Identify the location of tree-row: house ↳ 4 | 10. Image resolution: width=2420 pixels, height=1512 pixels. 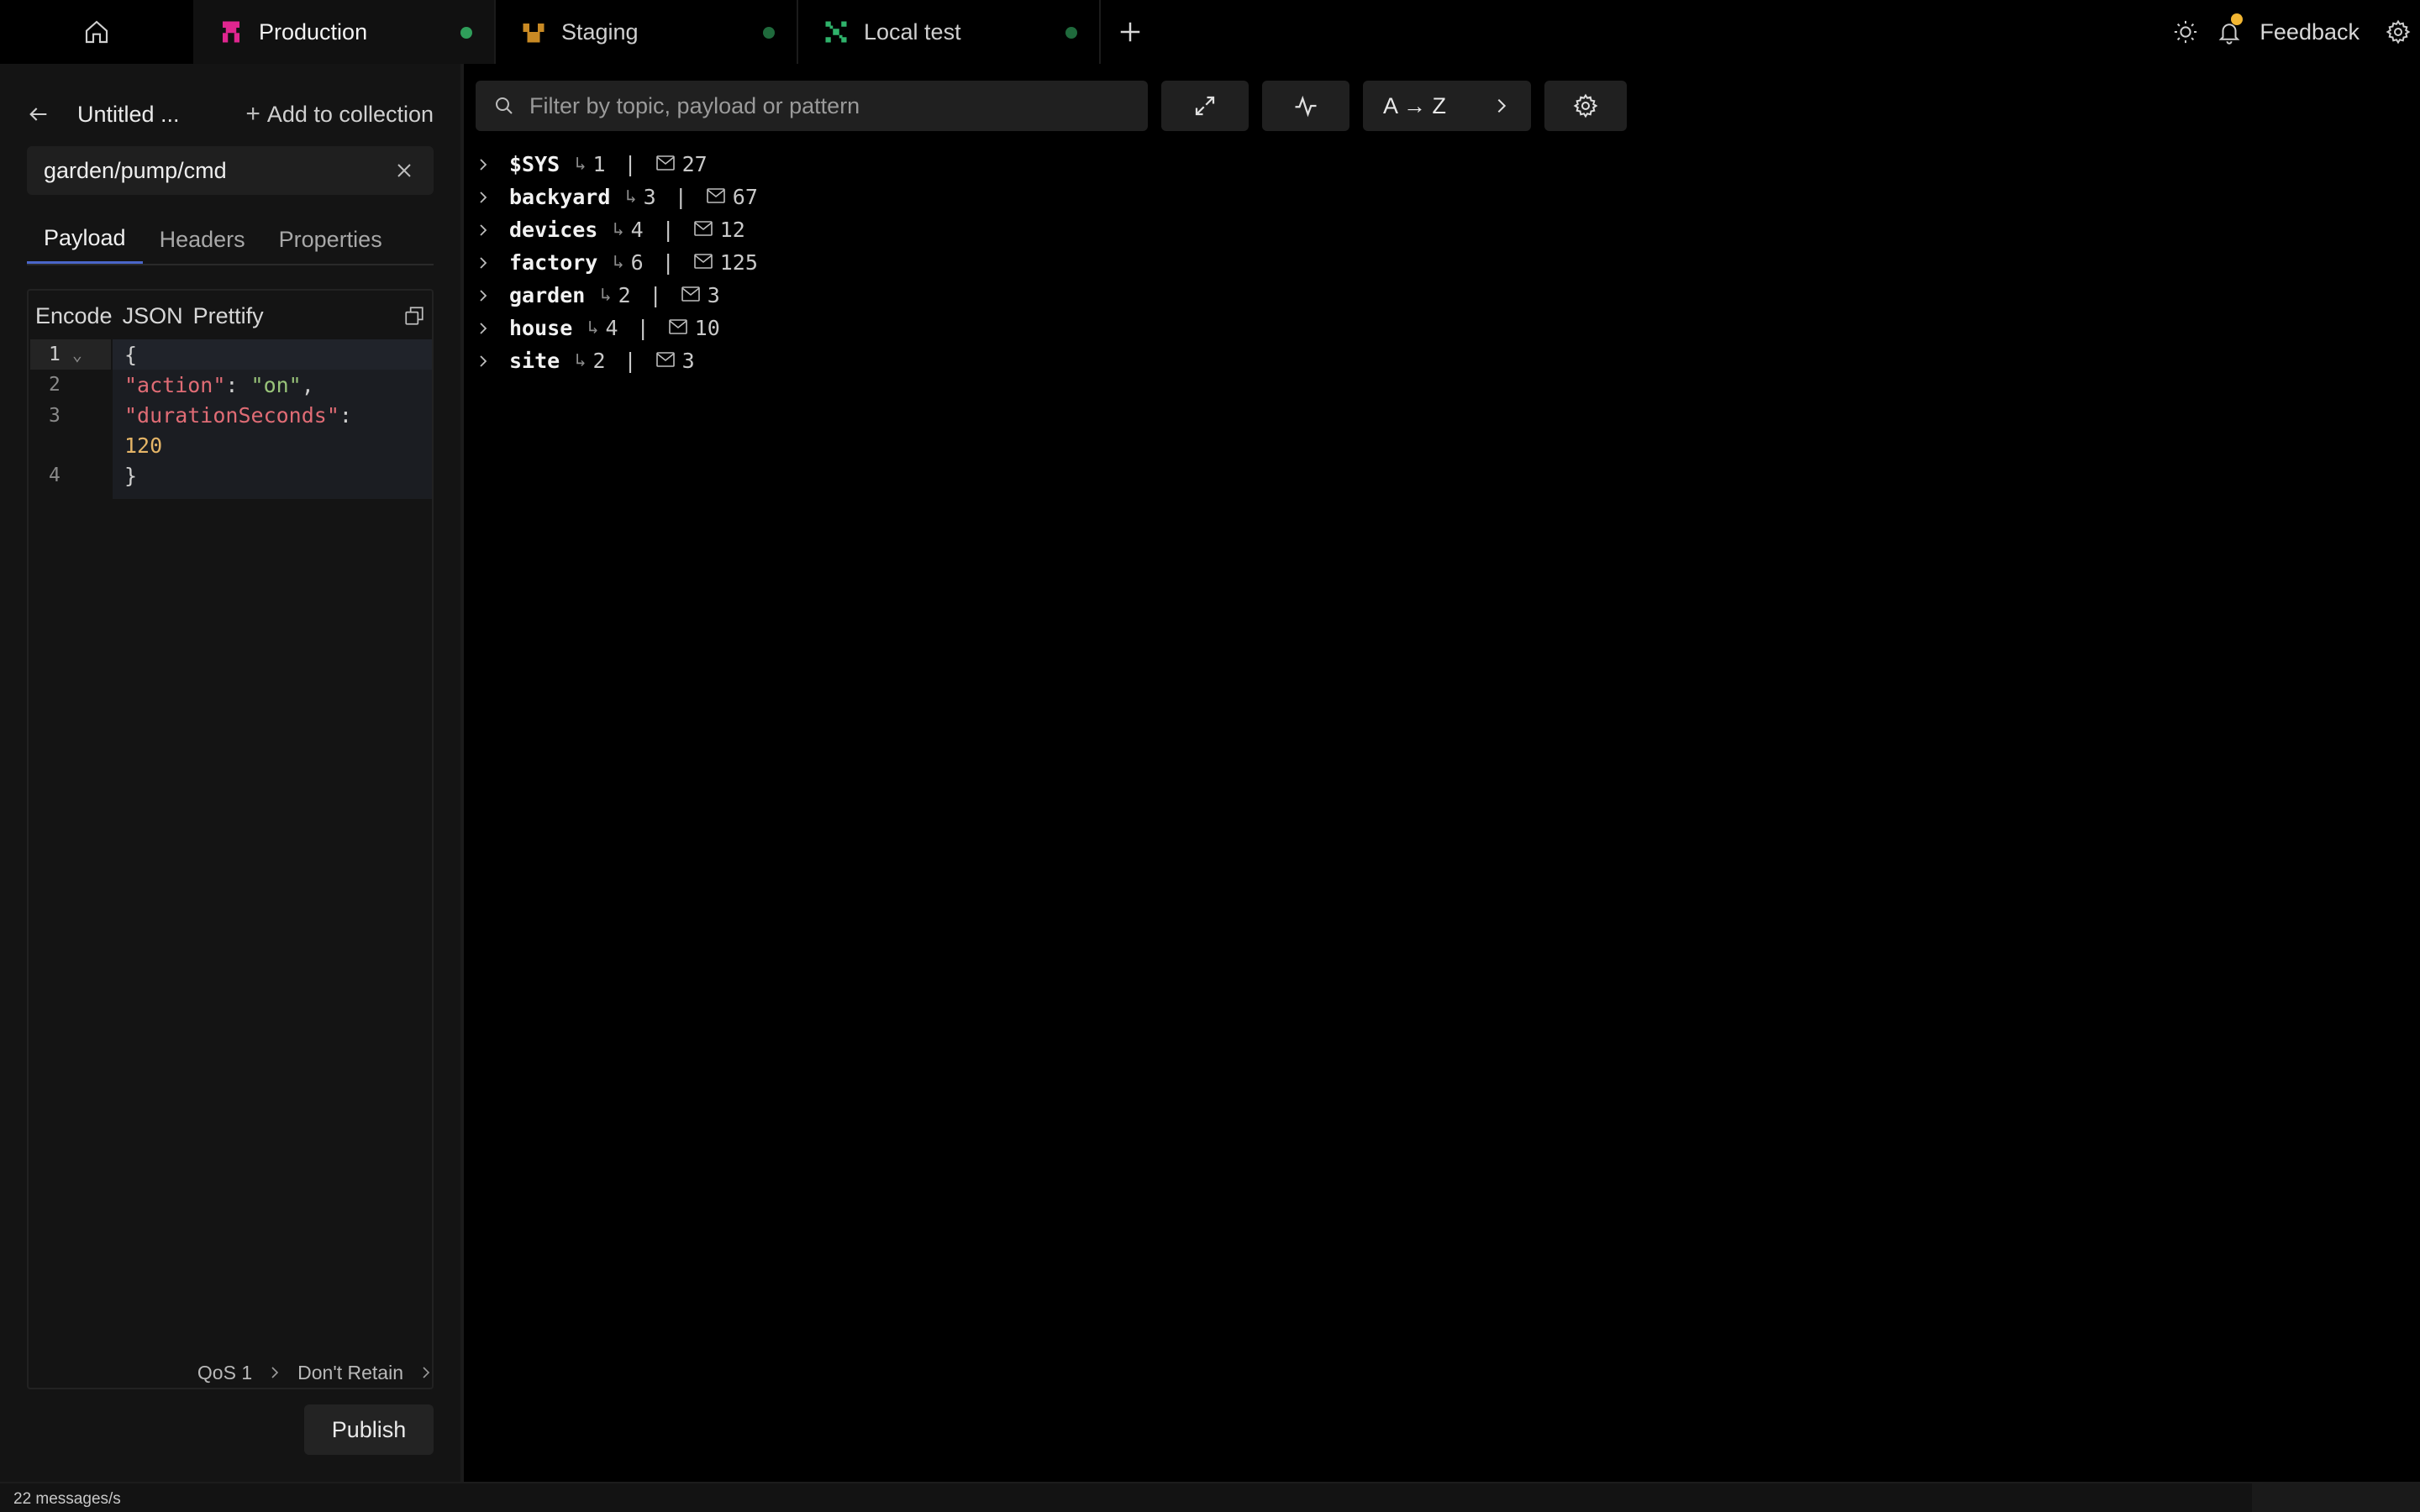
(854, 328).